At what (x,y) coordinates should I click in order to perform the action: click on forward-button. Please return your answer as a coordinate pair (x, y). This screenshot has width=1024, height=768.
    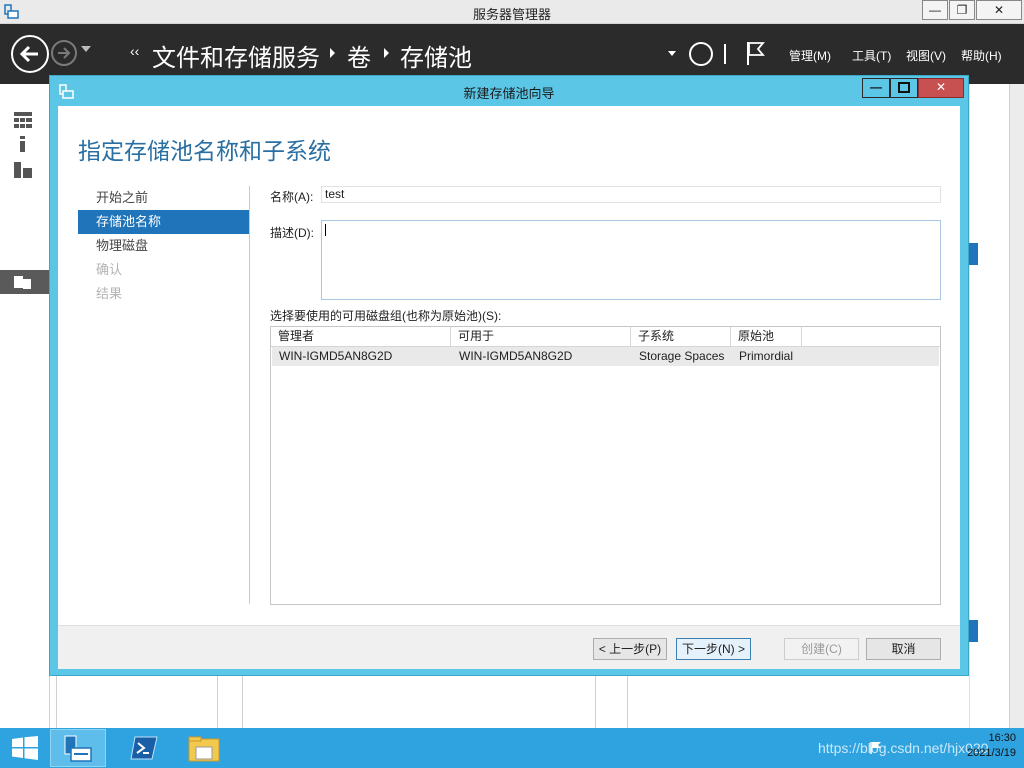
    Looking at the image, I should click on (64, 53).